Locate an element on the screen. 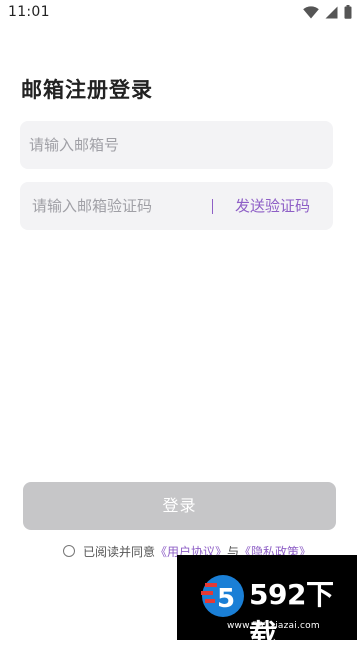 The width and height of the screenshot is (360, 653). wifi-icon is located at coordinates (311, 12).